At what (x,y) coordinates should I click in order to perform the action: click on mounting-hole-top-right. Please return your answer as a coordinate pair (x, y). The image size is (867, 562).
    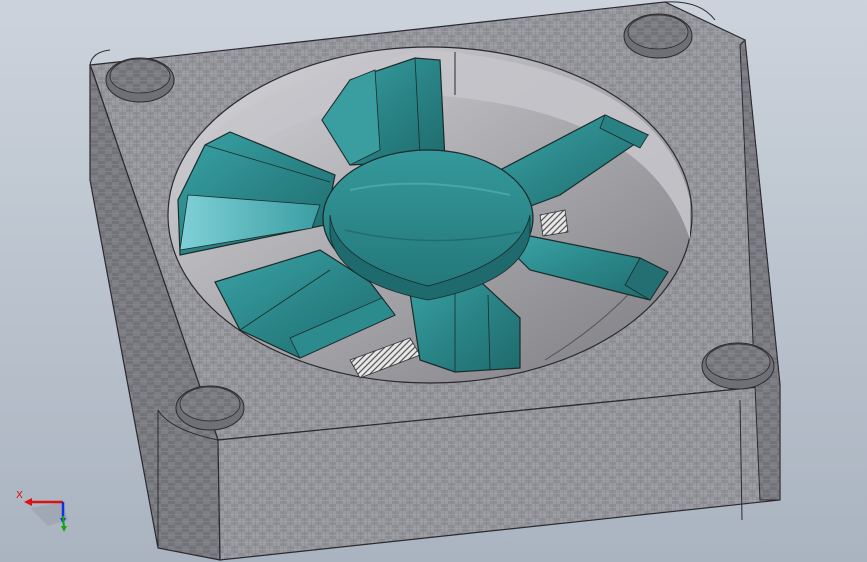
    Looking at the image, I should click on (658, 36).